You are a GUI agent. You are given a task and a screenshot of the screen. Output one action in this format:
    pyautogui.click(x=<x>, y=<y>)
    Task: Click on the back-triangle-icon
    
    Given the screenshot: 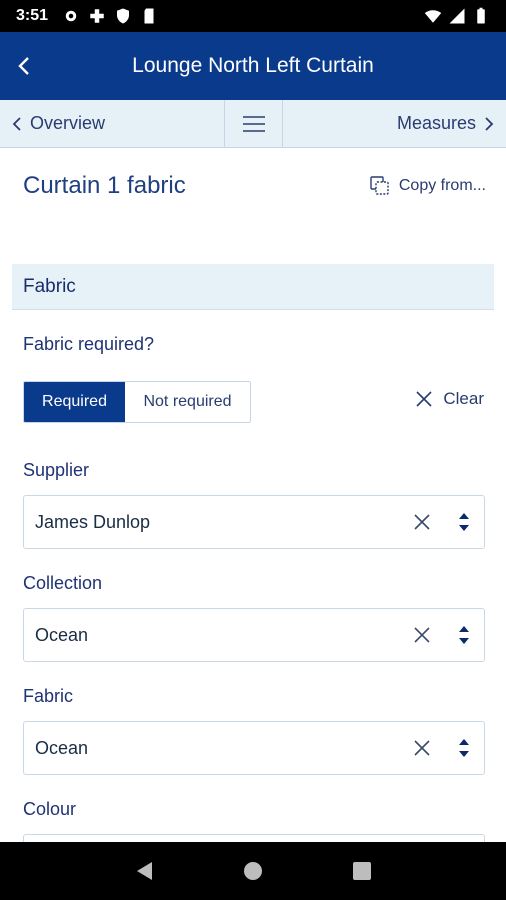 What is the action you would take?
    pyautogui.click(x=144, y=871)
    